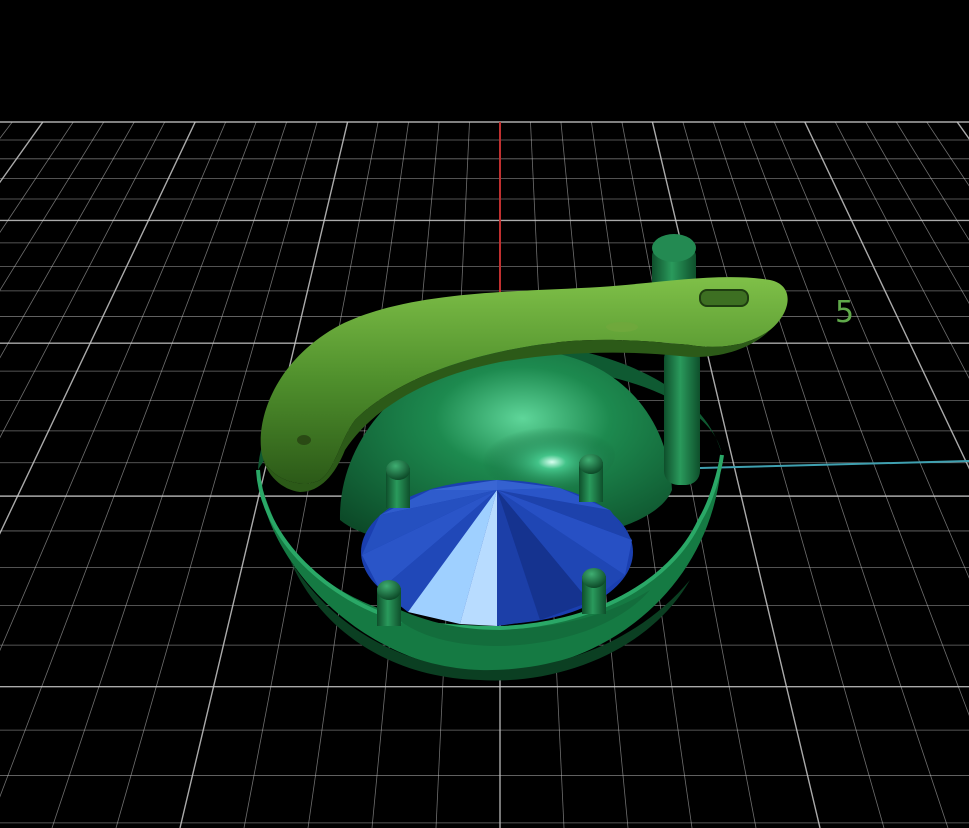 This screenshot has width=969, height=828. I want to click on clasp-slot, so click(724, 298).